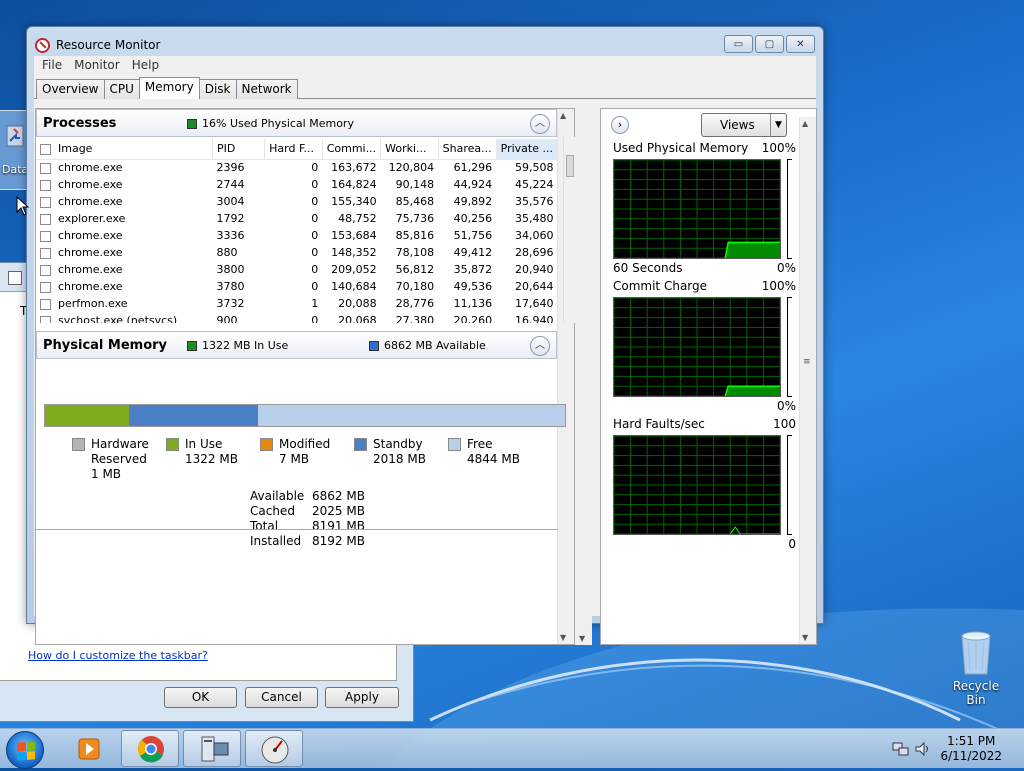 This screenshot has height=771, width=1024. Describe the element at coordinates (281, 541) in the screenshot. I see `total-label: Installed` at that location.